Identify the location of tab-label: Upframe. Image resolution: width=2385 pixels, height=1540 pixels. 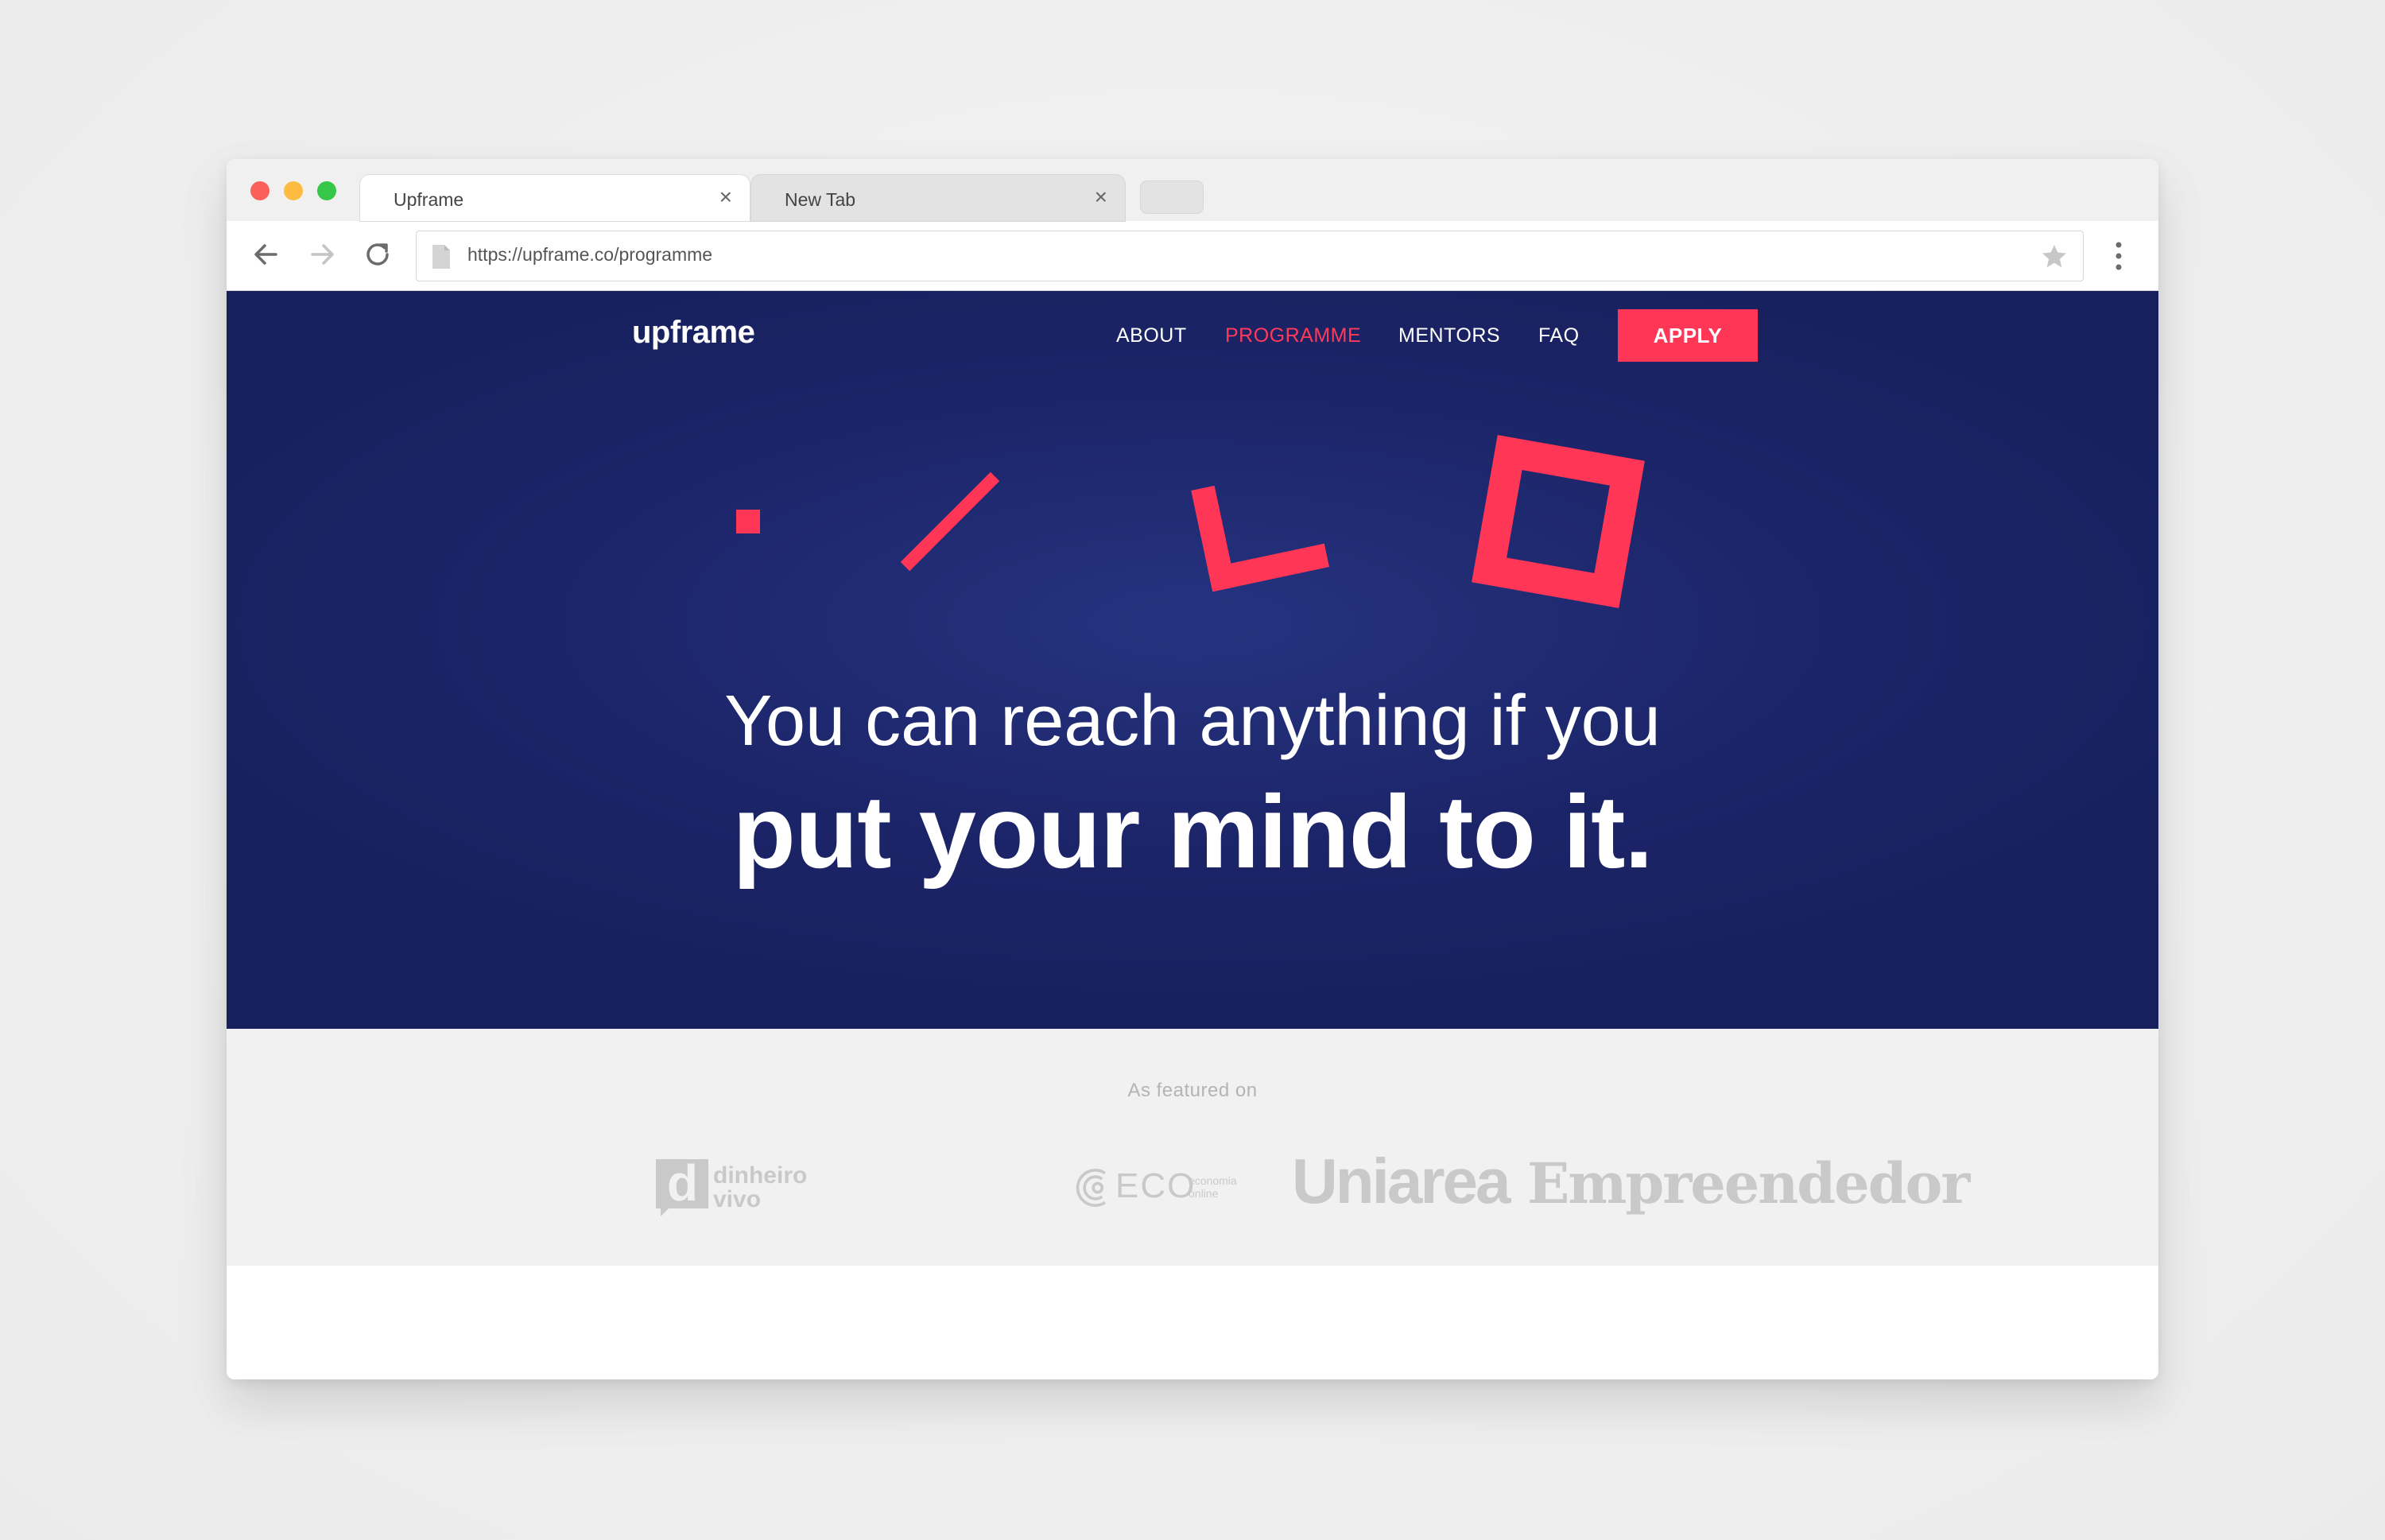
(429, 199).